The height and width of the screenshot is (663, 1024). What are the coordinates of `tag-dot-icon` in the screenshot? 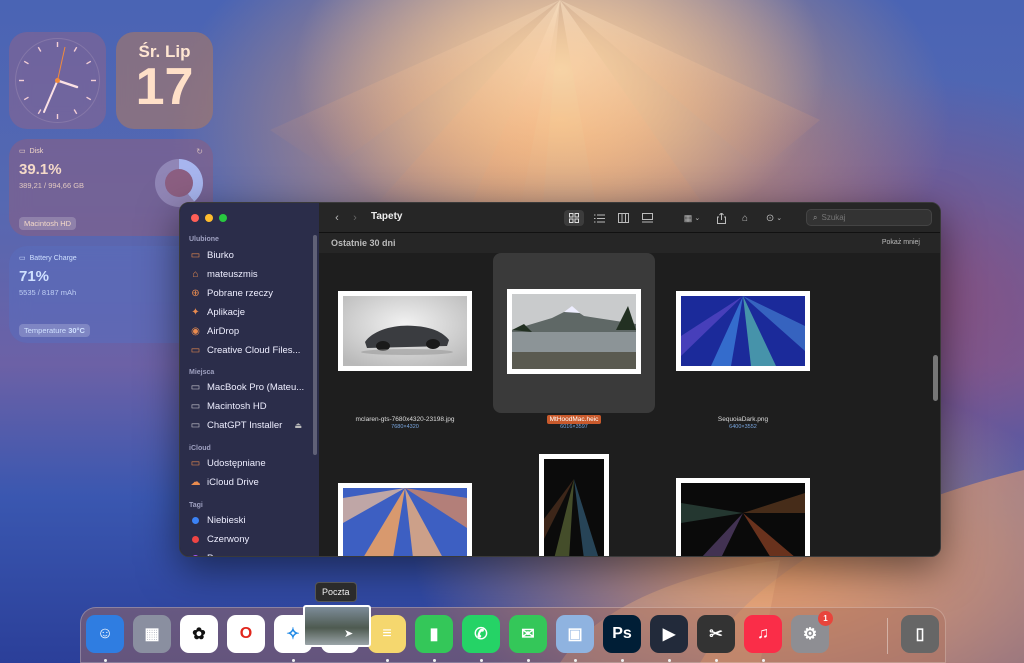 It's located at (195, 554).